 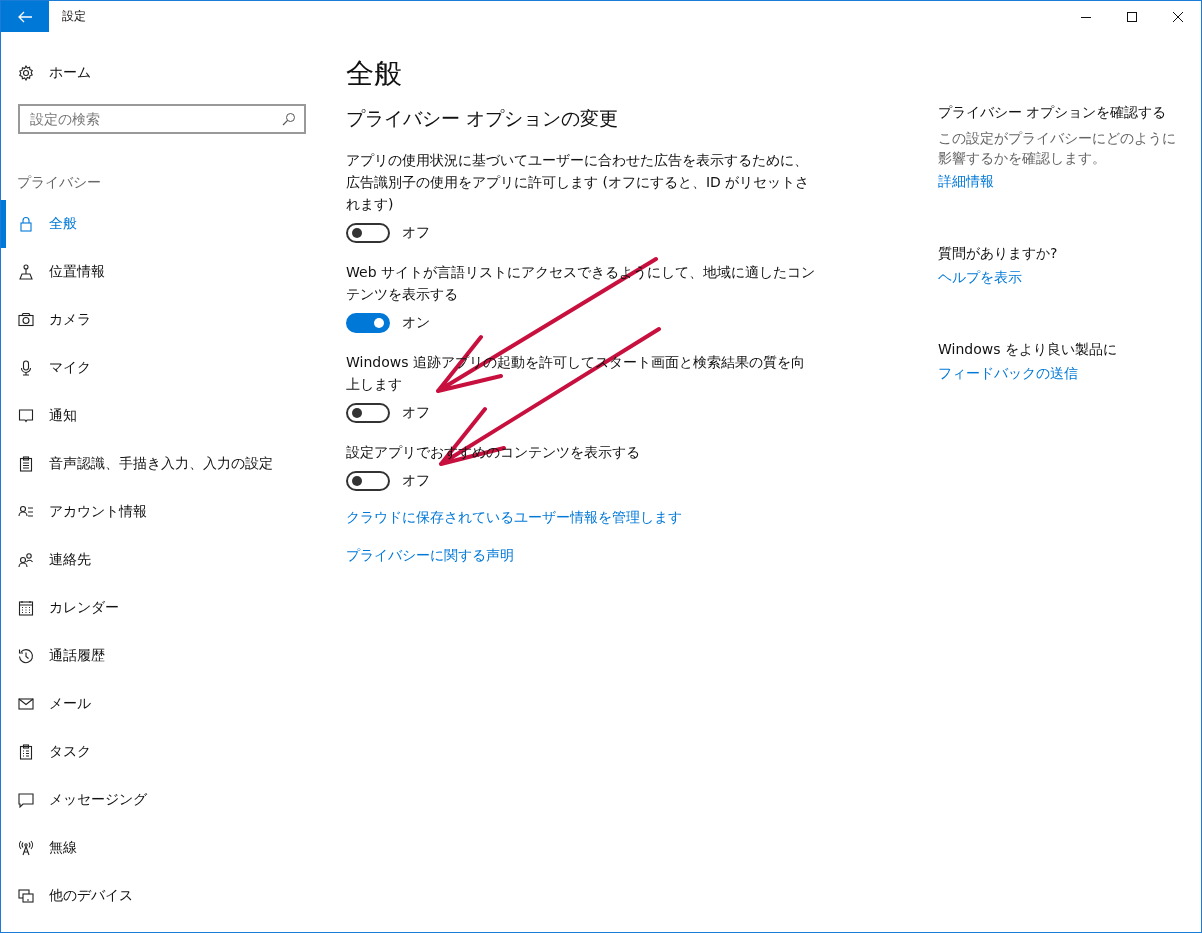 I want to click on sidebar-item: 位置情報, so click(x=161, y=272).